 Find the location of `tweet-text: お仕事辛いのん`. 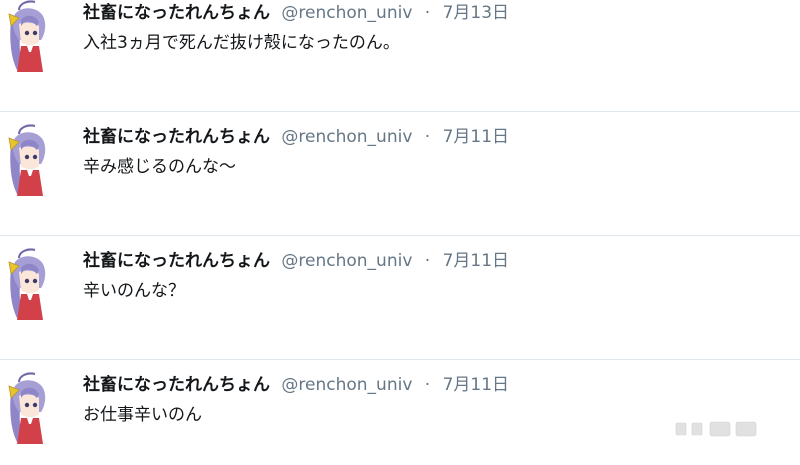

tweet-text: お仕事辛いのん is located at coordinates (142, 415).